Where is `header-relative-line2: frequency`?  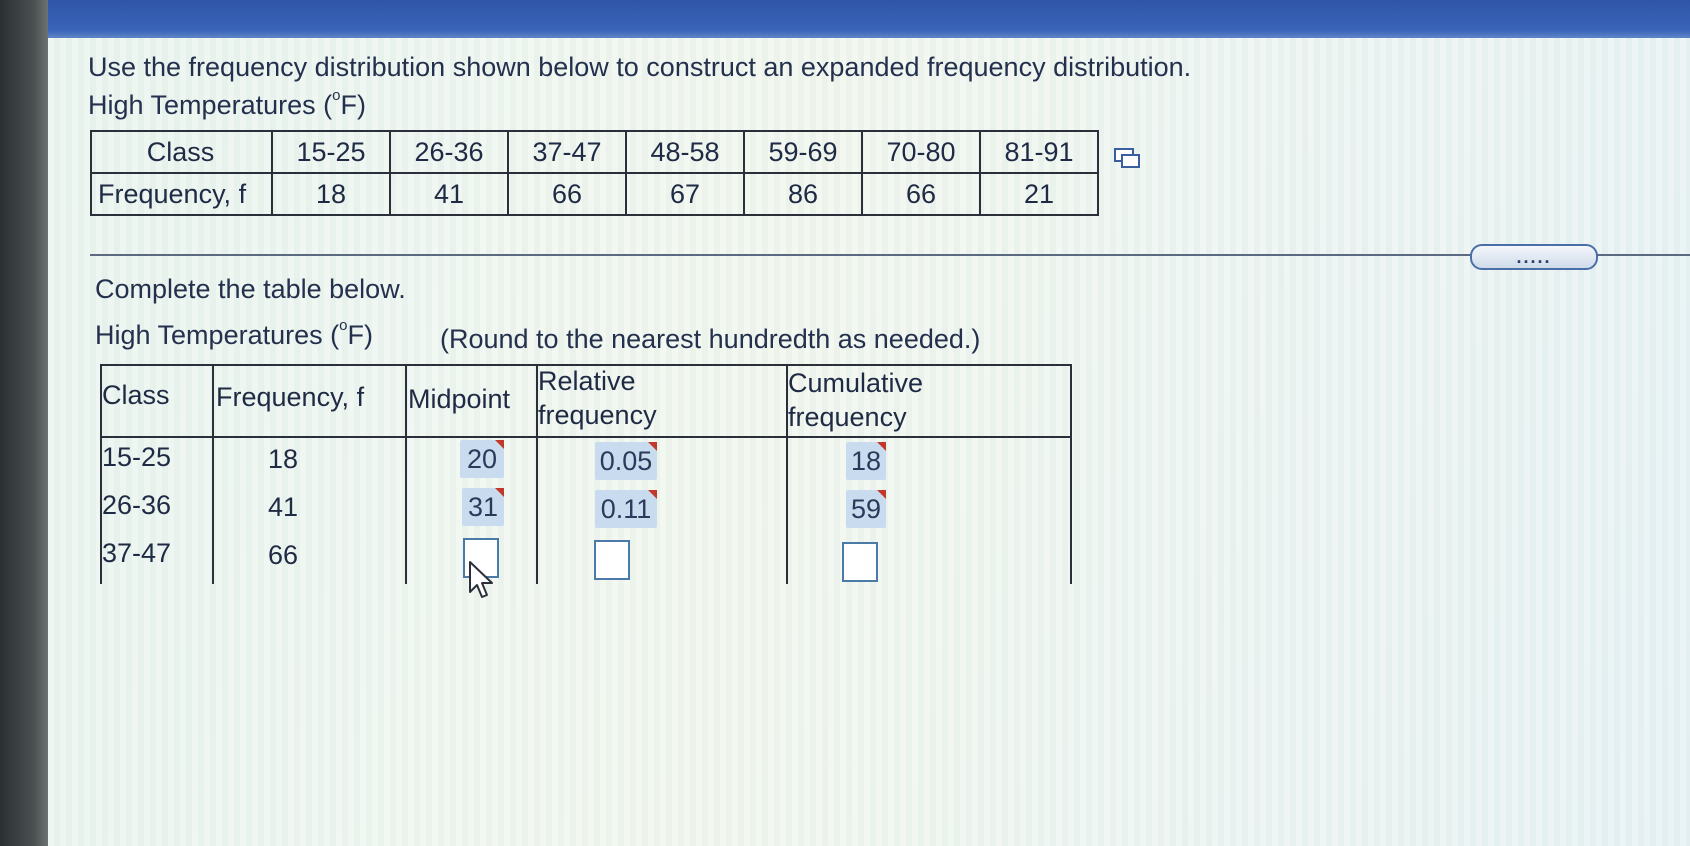 header-relative-line2: frequency is located at coordinates (597, 415).